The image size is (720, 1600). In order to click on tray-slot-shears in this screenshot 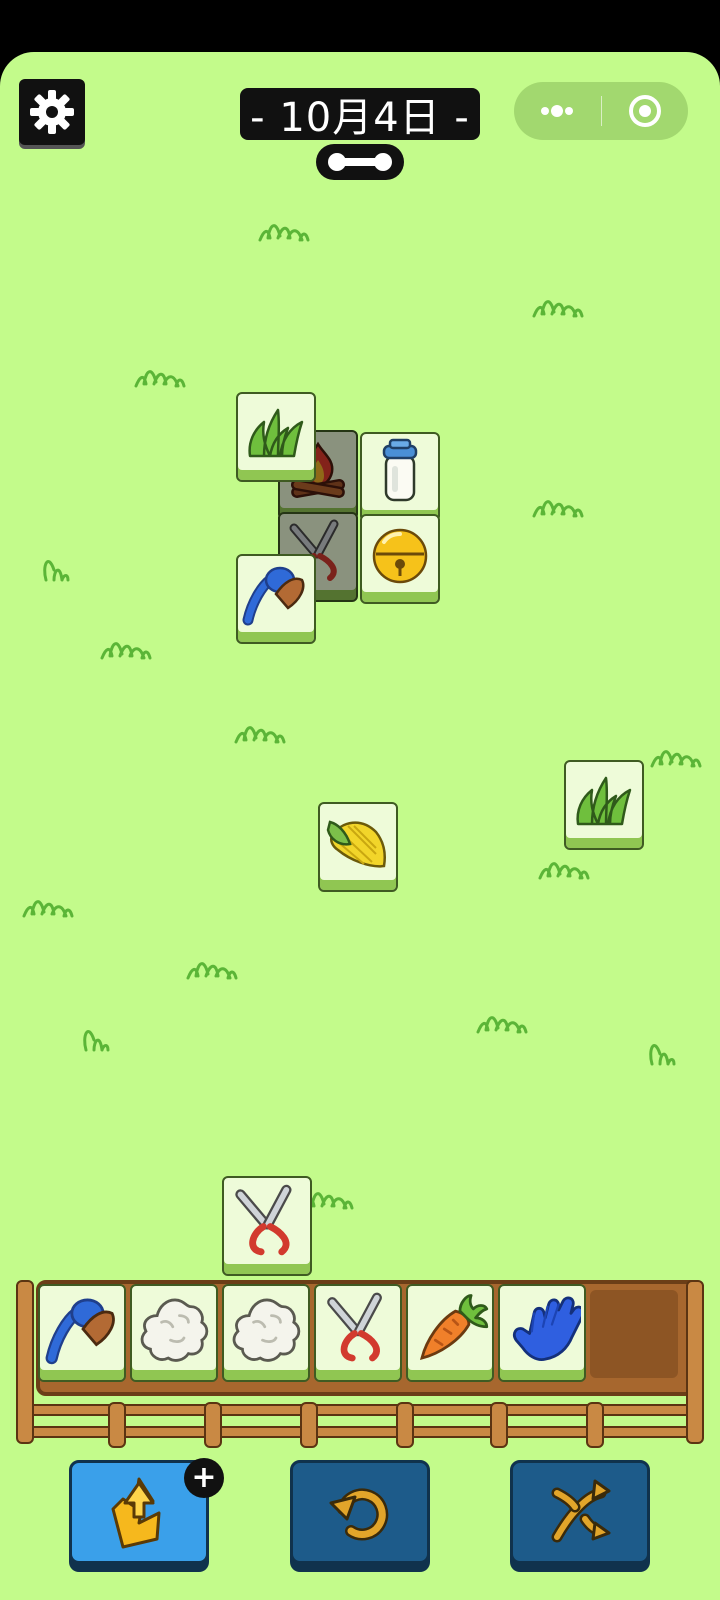, I will do `click(358, 1333)`.